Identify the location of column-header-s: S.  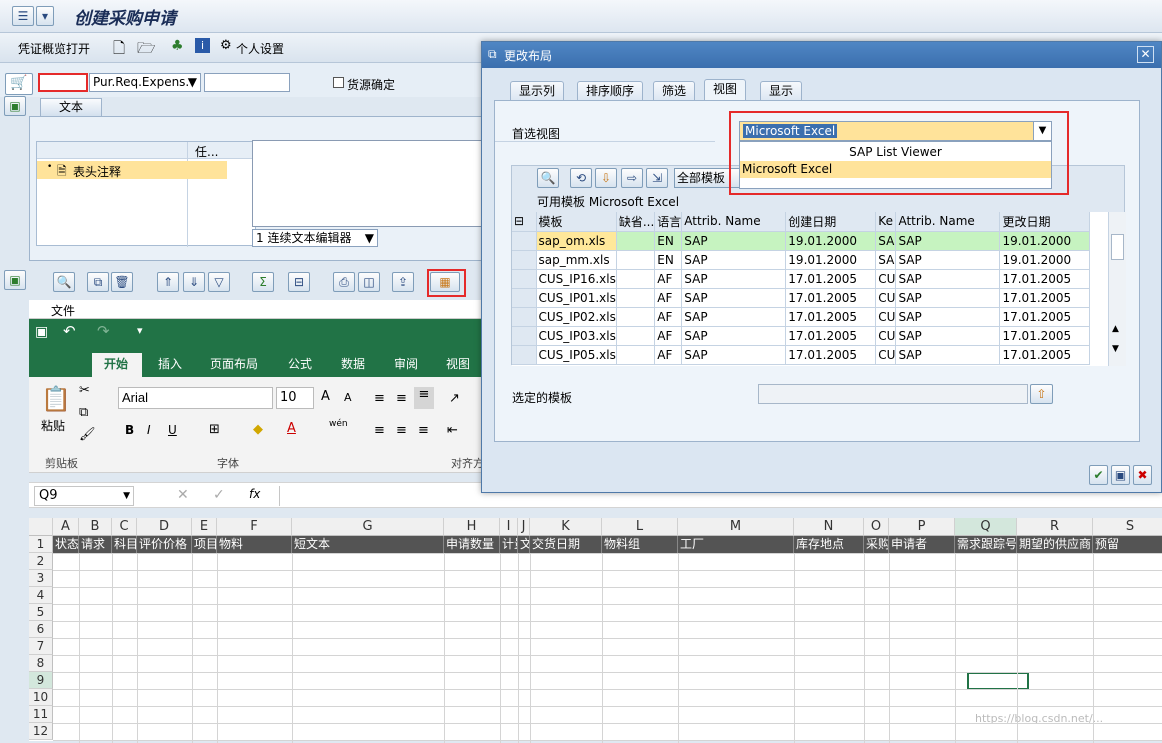
(1127, 527).